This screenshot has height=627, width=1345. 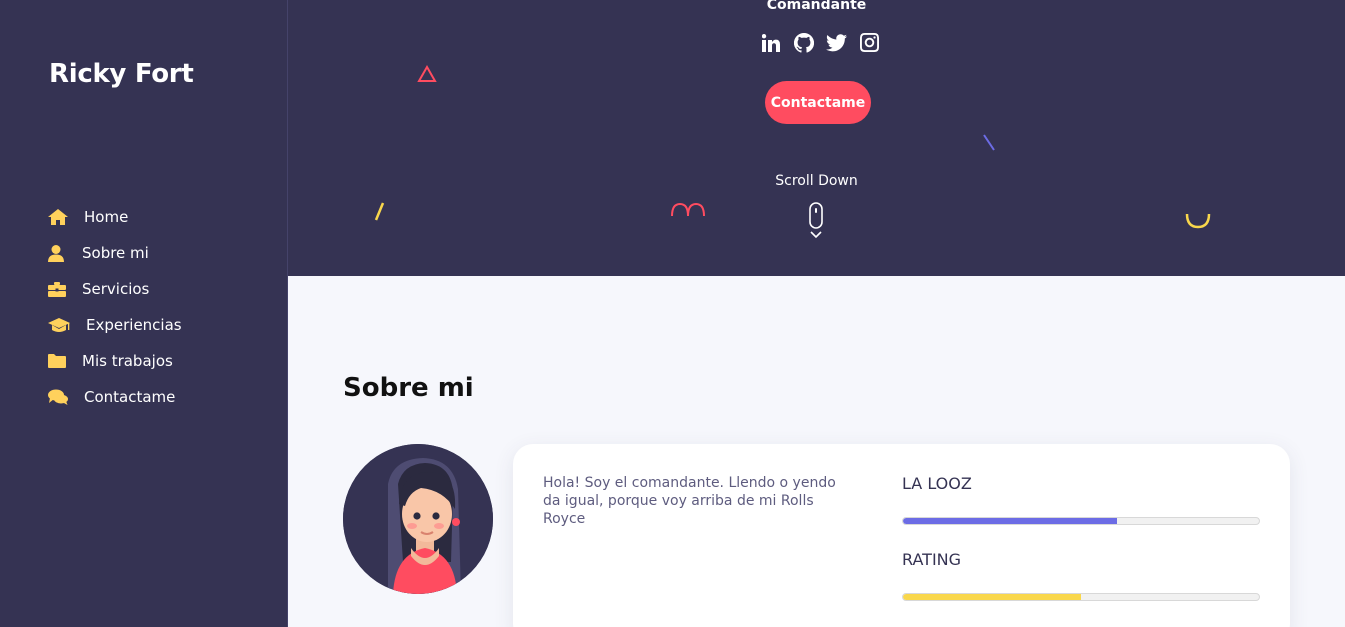 I want to click on twitter-icon, so click(x=836, y=42).